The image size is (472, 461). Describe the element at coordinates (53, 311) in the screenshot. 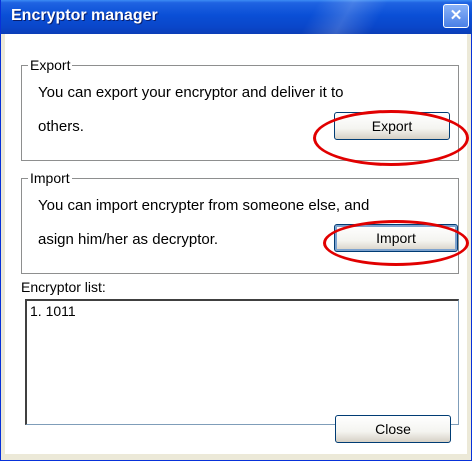

I see `list-item: 1. 1011` at that location.